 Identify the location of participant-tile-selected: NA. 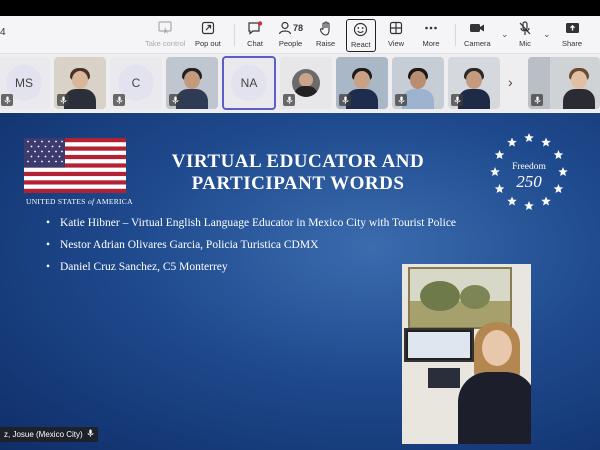
(249, 83).